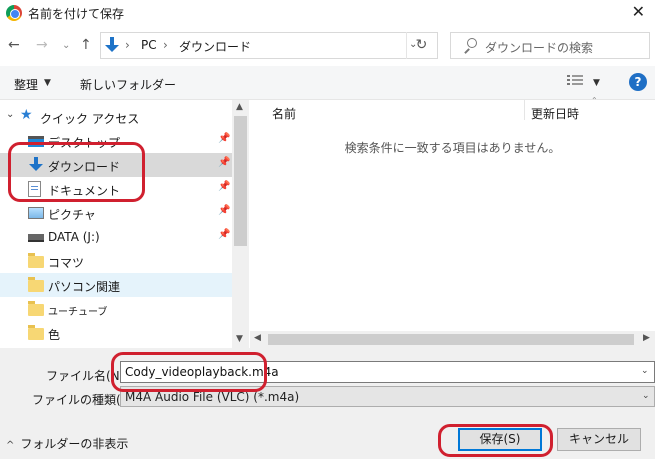 This screenshot has height=459, width=655. What do you see at coordinates (74, 237) in the screenshot?
I see `sidebar-item-label: DATA (J:)` at bounding box center [74, 237].